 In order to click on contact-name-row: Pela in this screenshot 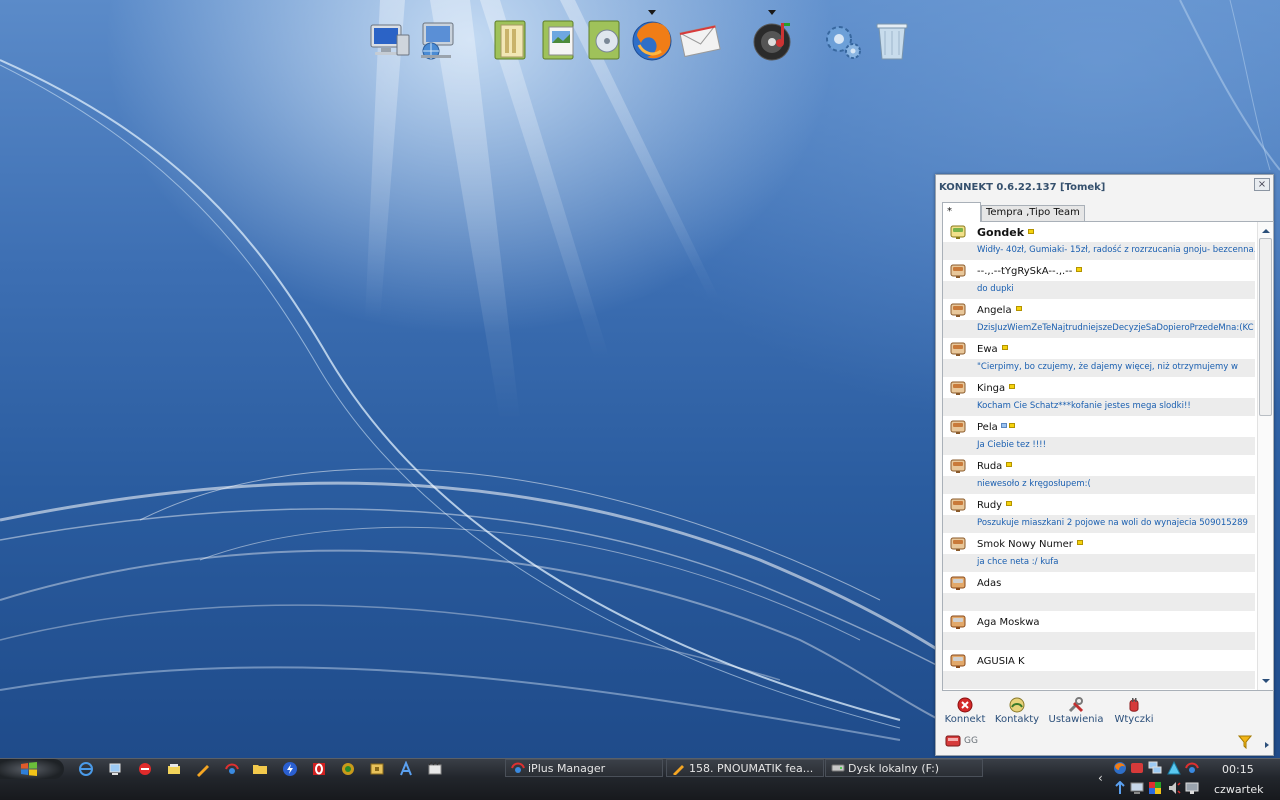, I will do `click(1099, 427)`.